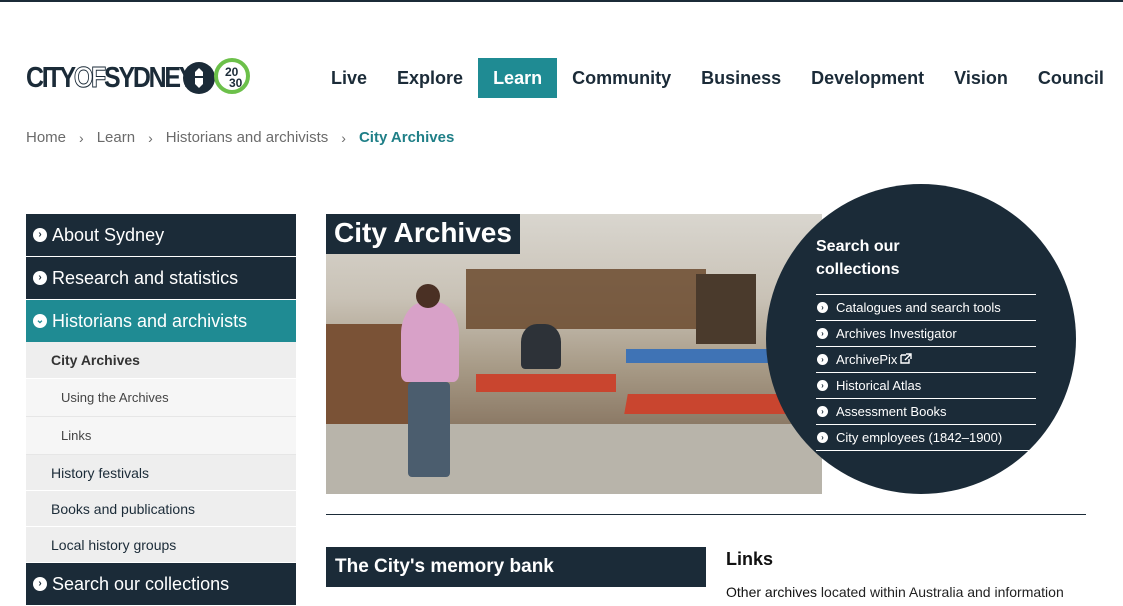 The height and width of the screenshot is (606, 1123). I want to click on sidebar-item-search-collections: › Search our collections, so click(161, 584).